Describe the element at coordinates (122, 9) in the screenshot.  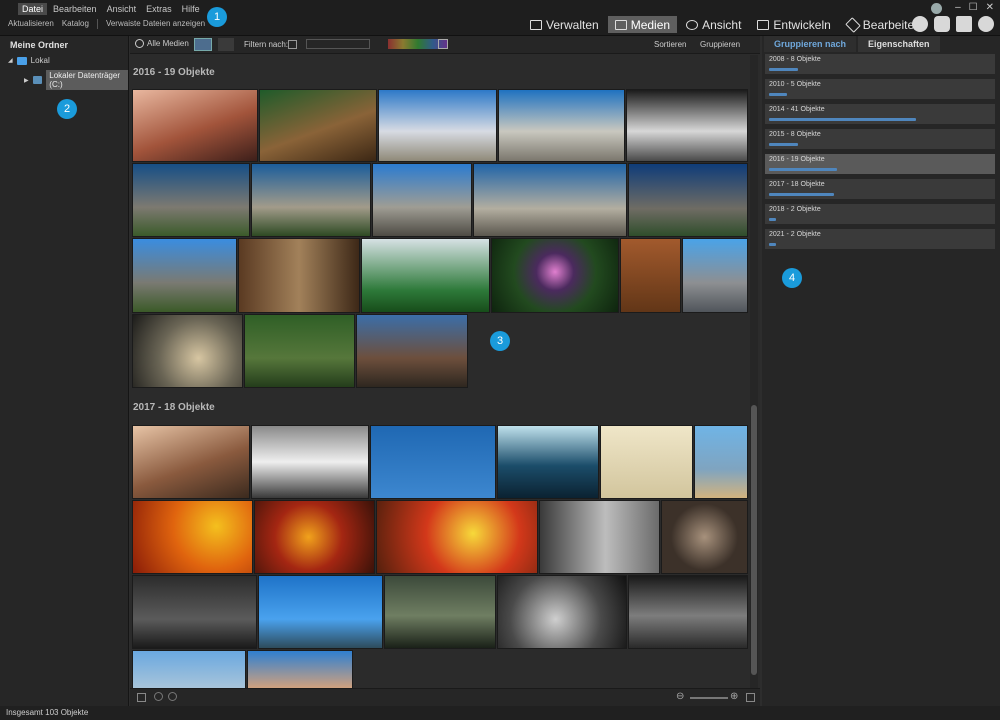
I see `menu-view: Ansicht` at that location.